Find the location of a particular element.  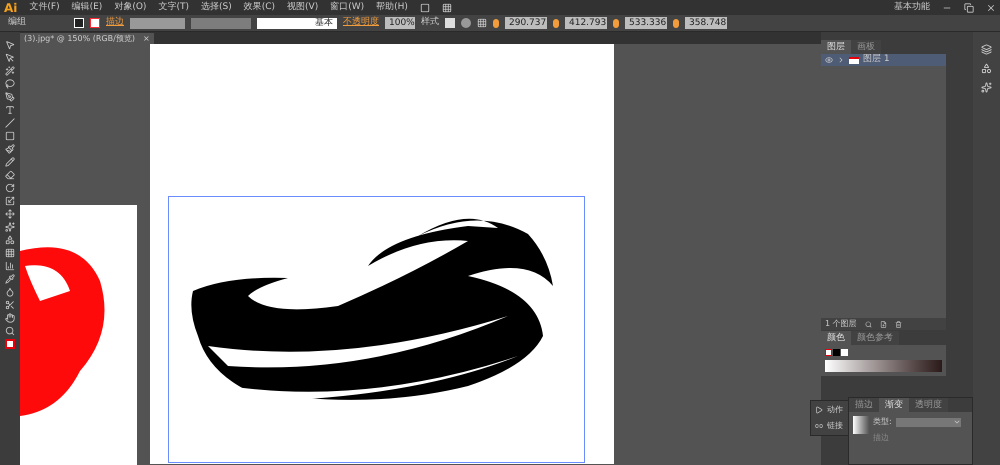

bridge-icon is located at coordinates (425, 7).